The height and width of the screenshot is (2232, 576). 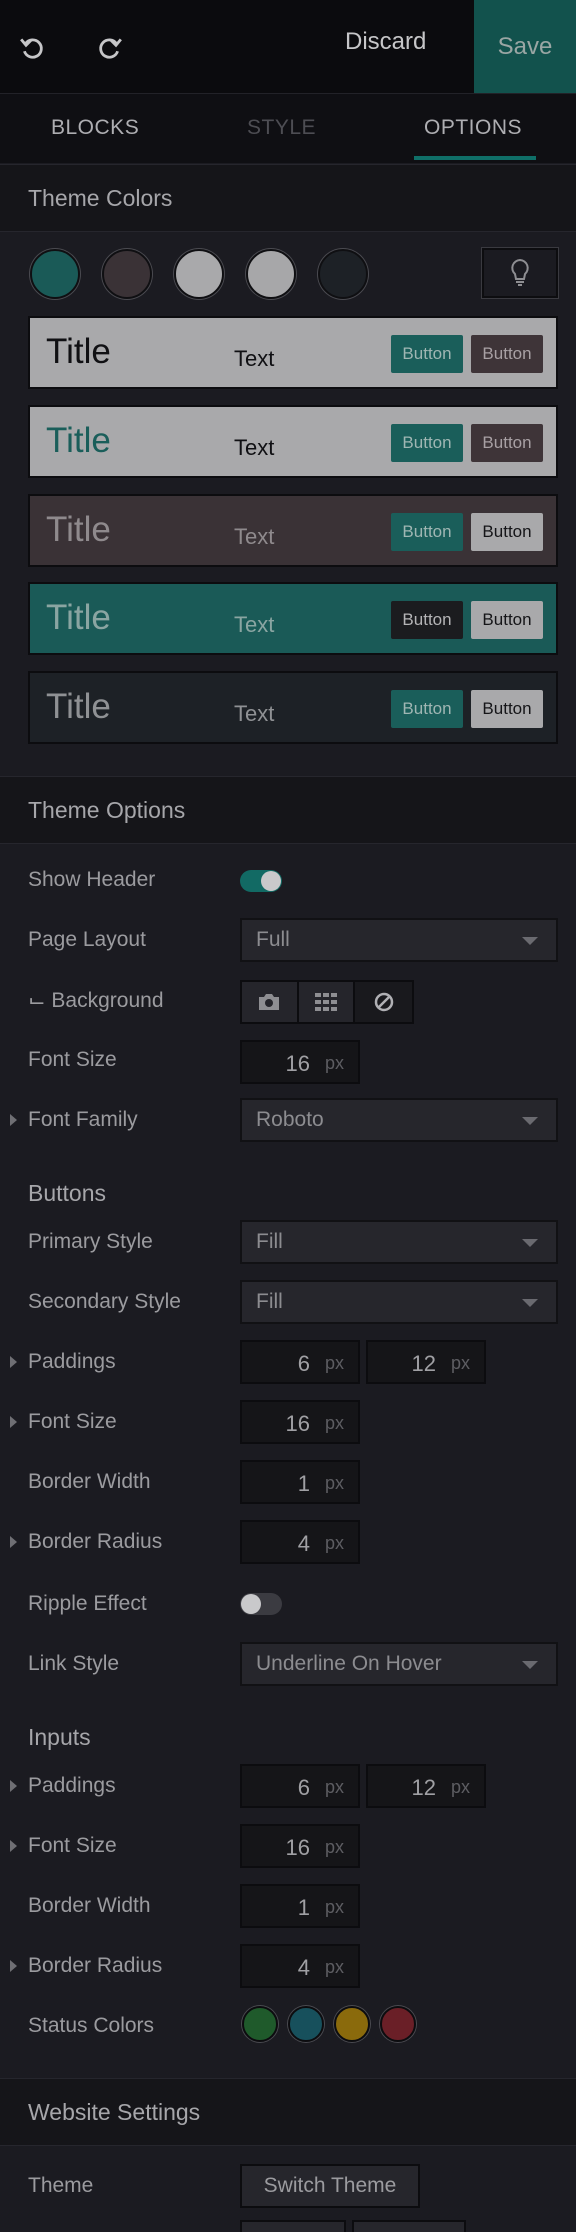 What do you see at coordinates (261, 881) in the screenshot?
I see `show-header-toggle` at bounding box center [261, 881].